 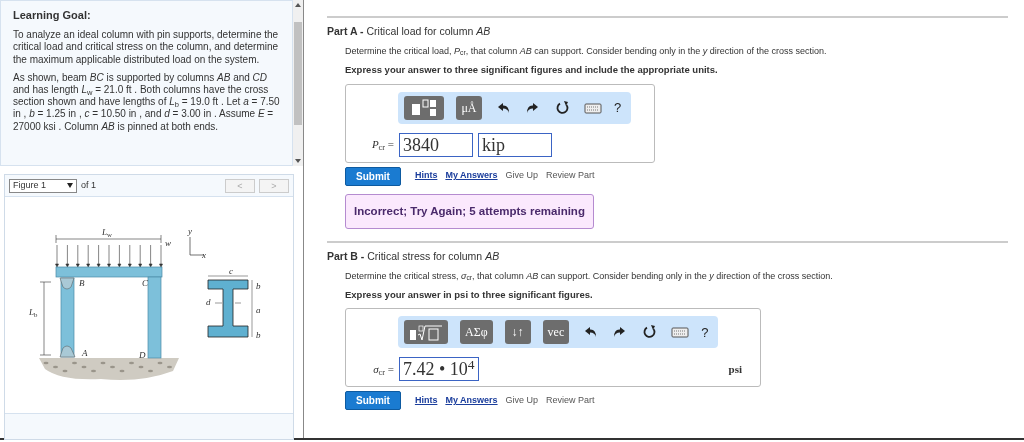 I want to click on symbol-button: μÅ, so click(x=469, y=107).